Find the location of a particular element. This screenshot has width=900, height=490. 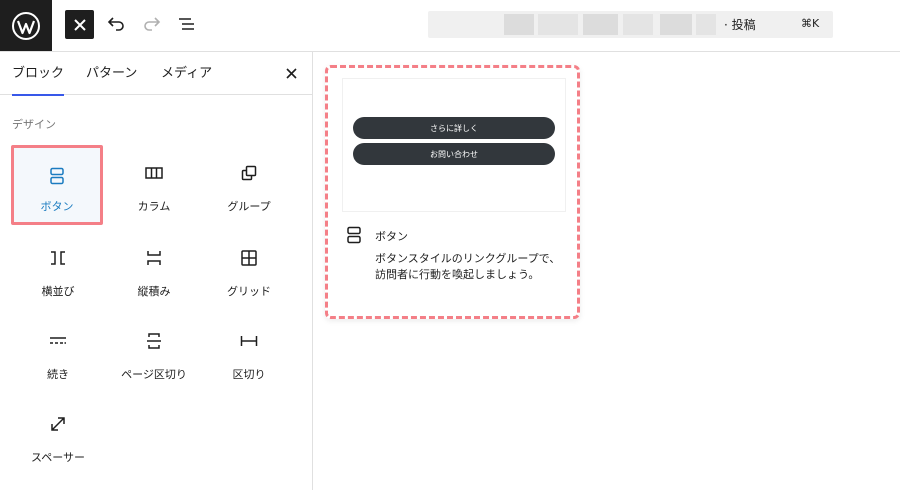

spacer-icon is located at coordinates (58, 424).